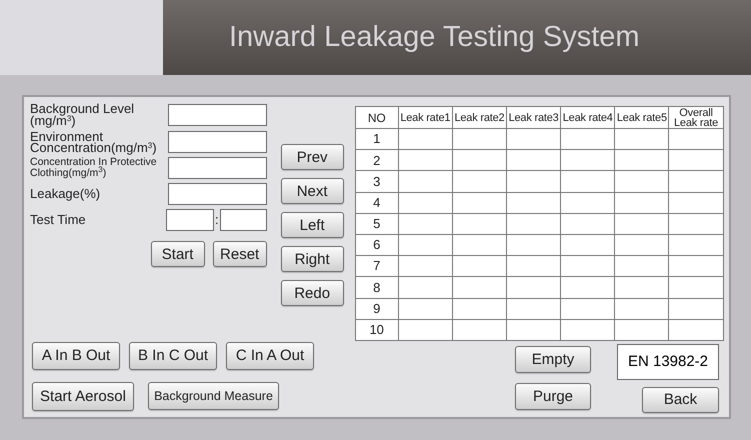 Image resolution: width=751 pixels, height=440 pixels. Describe the element at coordinates (312, 157) in the screenshot. I see `button: Prev` at that location.